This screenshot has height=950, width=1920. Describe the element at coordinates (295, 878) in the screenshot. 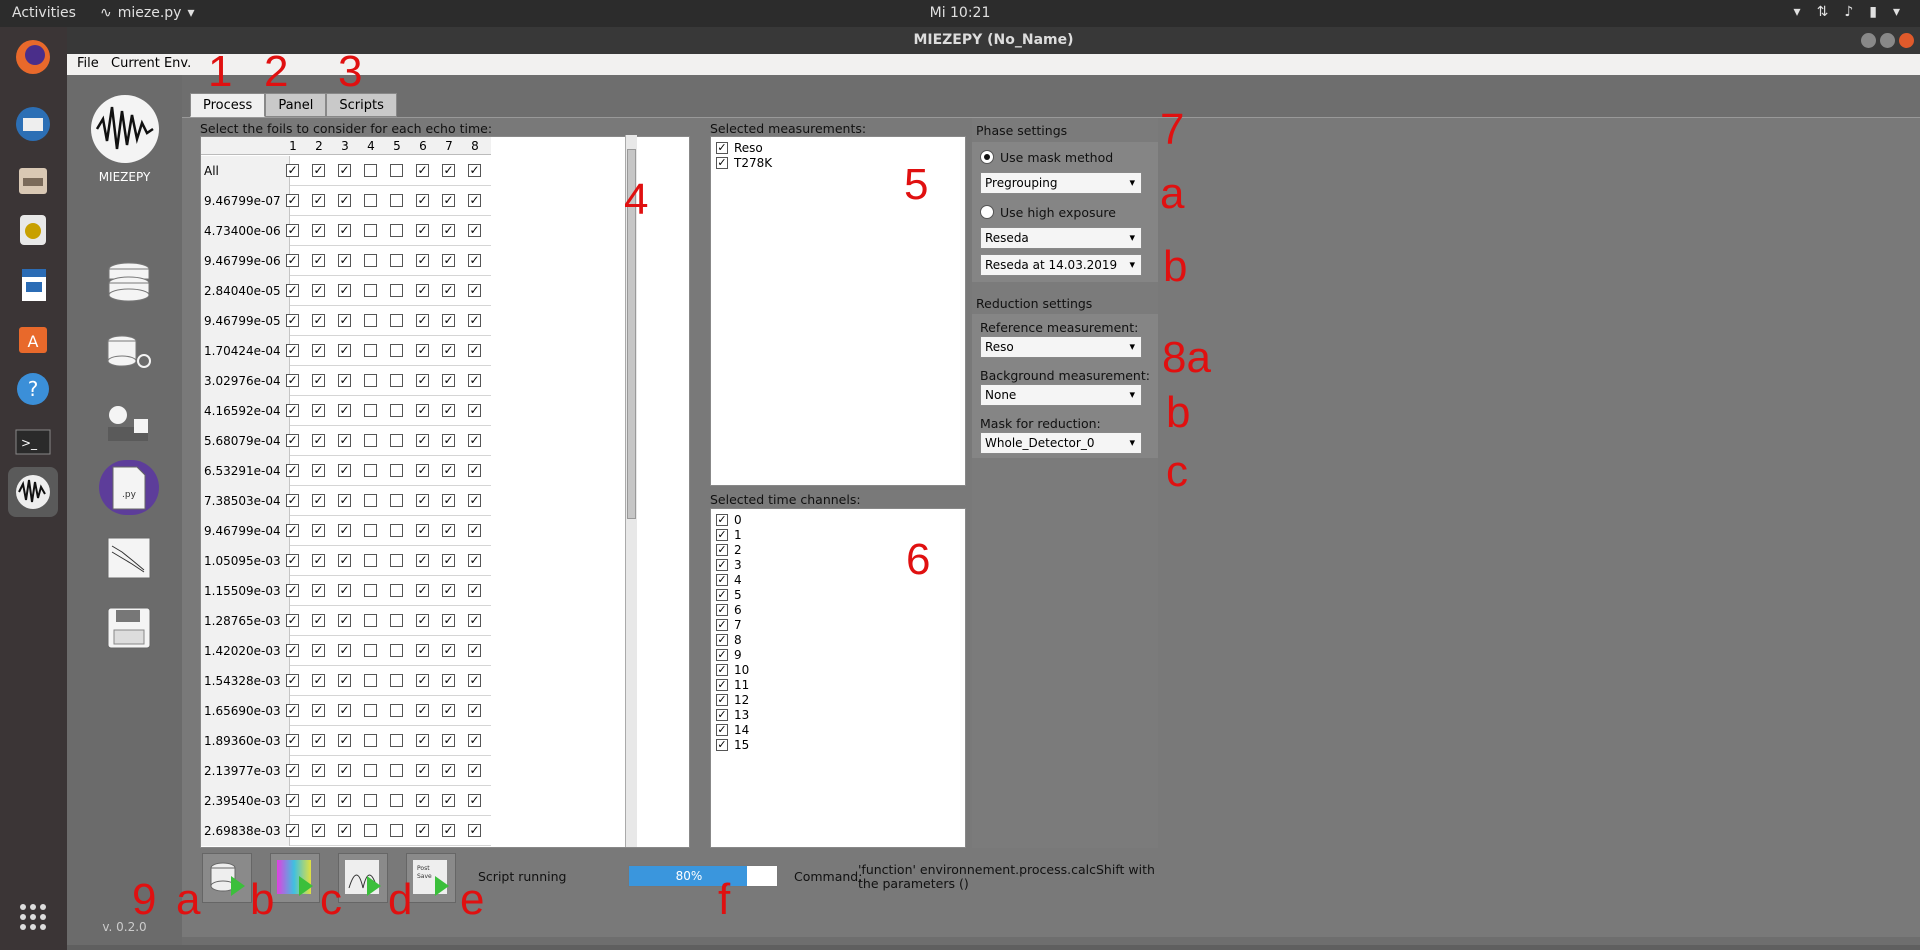

I see `phase-button` at that location.